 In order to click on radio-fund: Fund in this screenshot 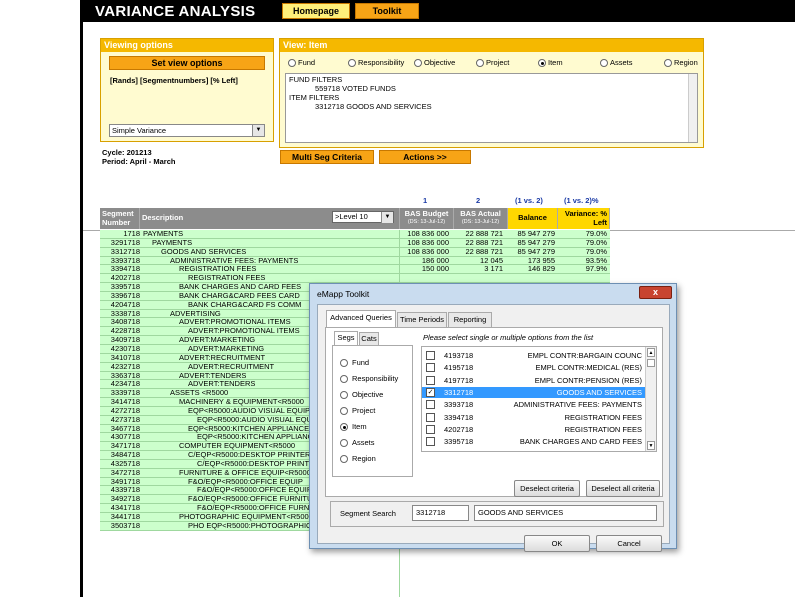, I will do `click(301, 62)`.